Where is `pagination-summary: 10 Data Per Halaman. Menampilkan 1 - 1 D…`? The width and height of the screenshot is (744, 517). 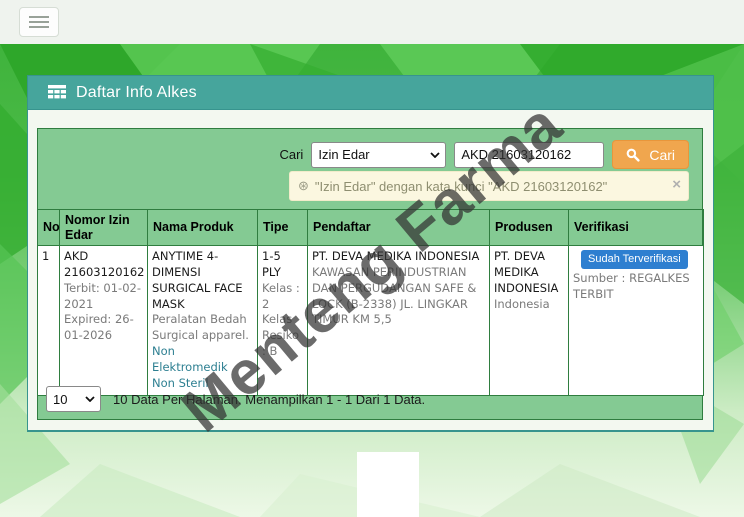
pagination-summary: 10 Data Per Halaman. Menampilkan 1 - 1 D… is located at coordinates (269, 399).